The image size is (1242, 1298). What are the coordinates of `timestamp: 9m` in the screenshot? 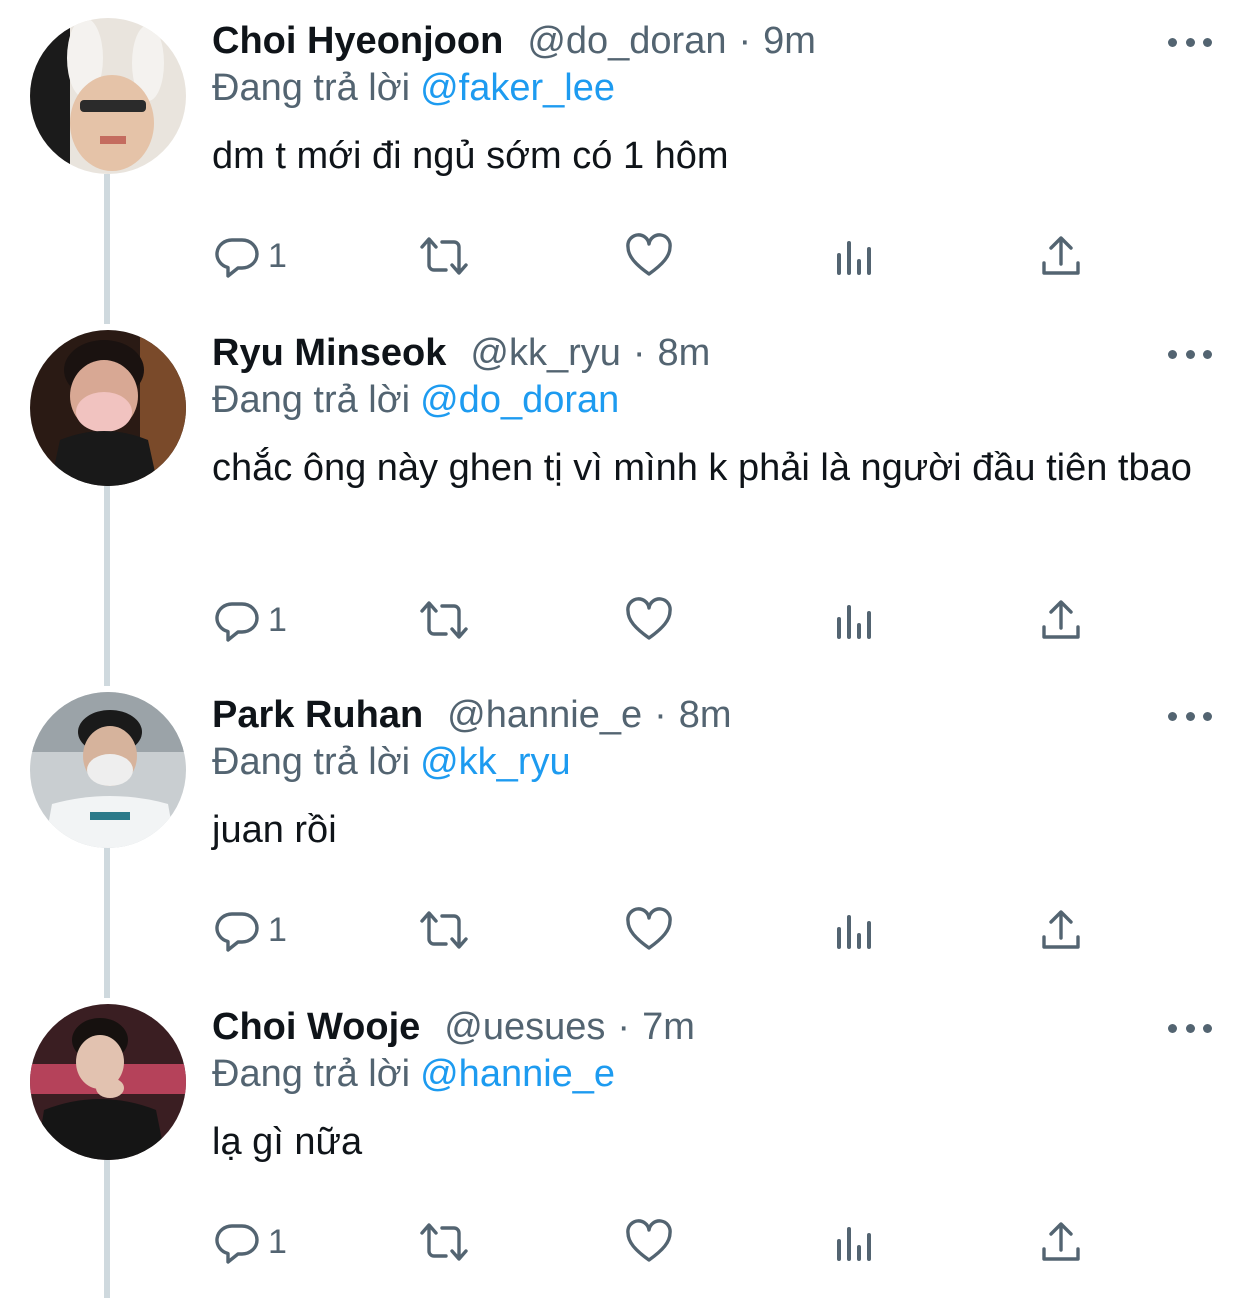 It's located at (789, 41).